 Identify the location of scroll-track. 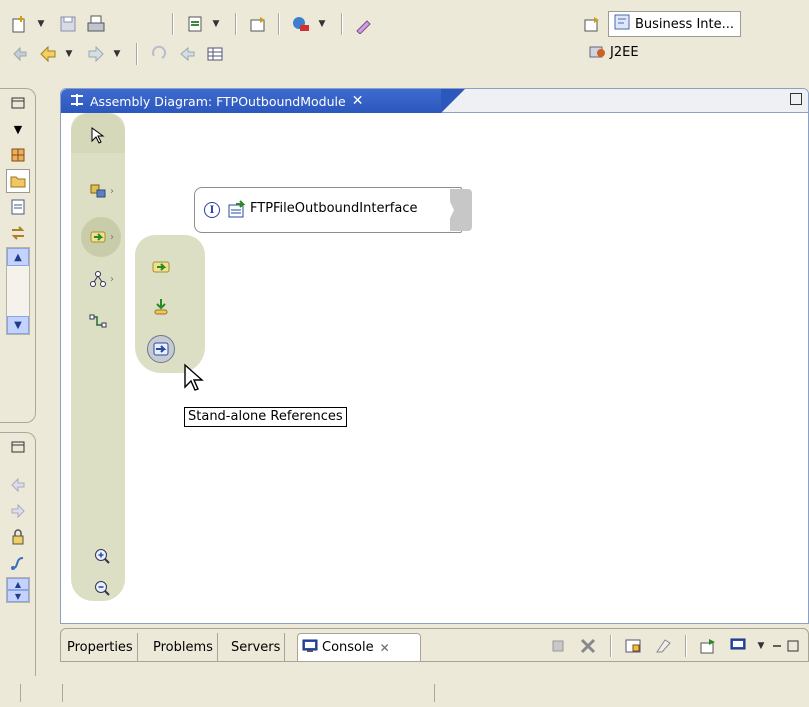
(18, 291).